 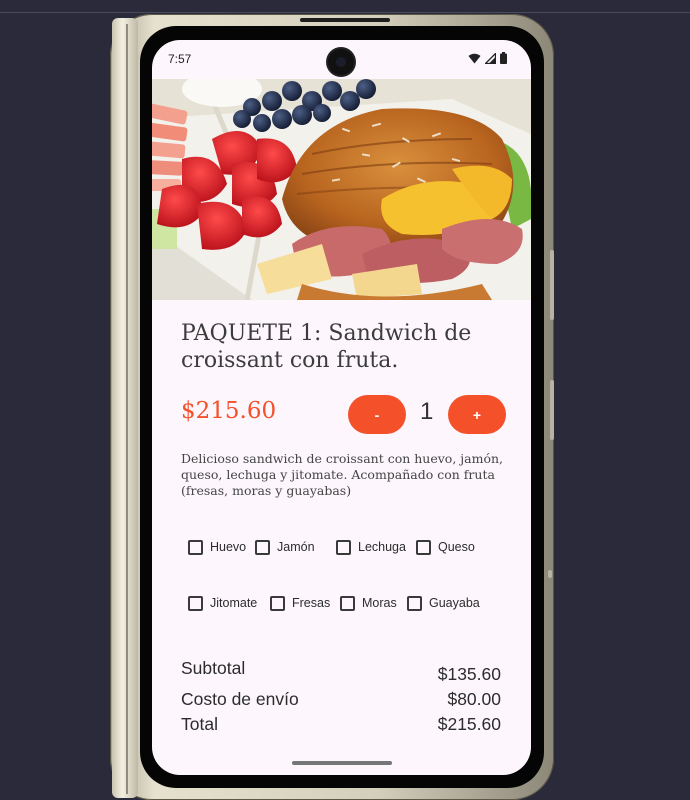 I want to click on ingredient-checkbox-fresas: Fresas, so click(x=300, y=603).